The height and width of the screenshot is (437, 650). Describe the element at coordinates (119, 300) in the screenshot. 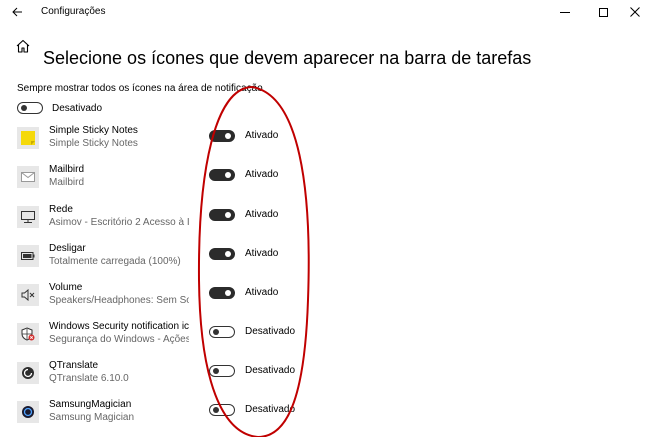

I see `item-description: Speakers/Headphones: Sem Som` at that location.